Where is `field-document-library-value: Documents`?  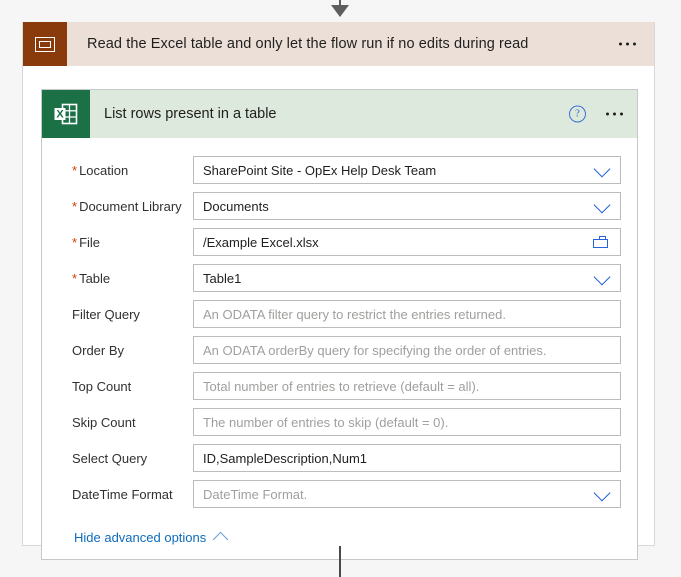 field-document-library-value: Documents is located at coordinates (236, 206).